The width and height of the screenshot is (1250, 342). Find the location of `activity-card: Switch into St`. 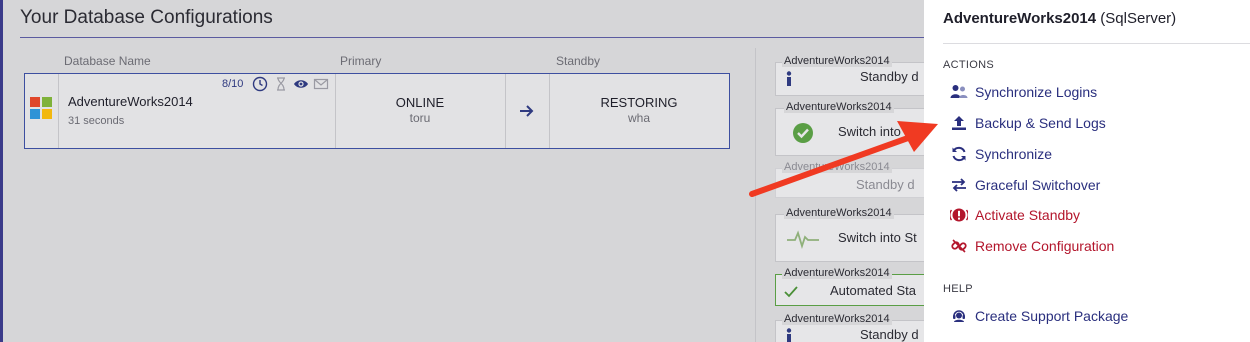

activity-card: Switch into St is located at coordinates (849, 238).